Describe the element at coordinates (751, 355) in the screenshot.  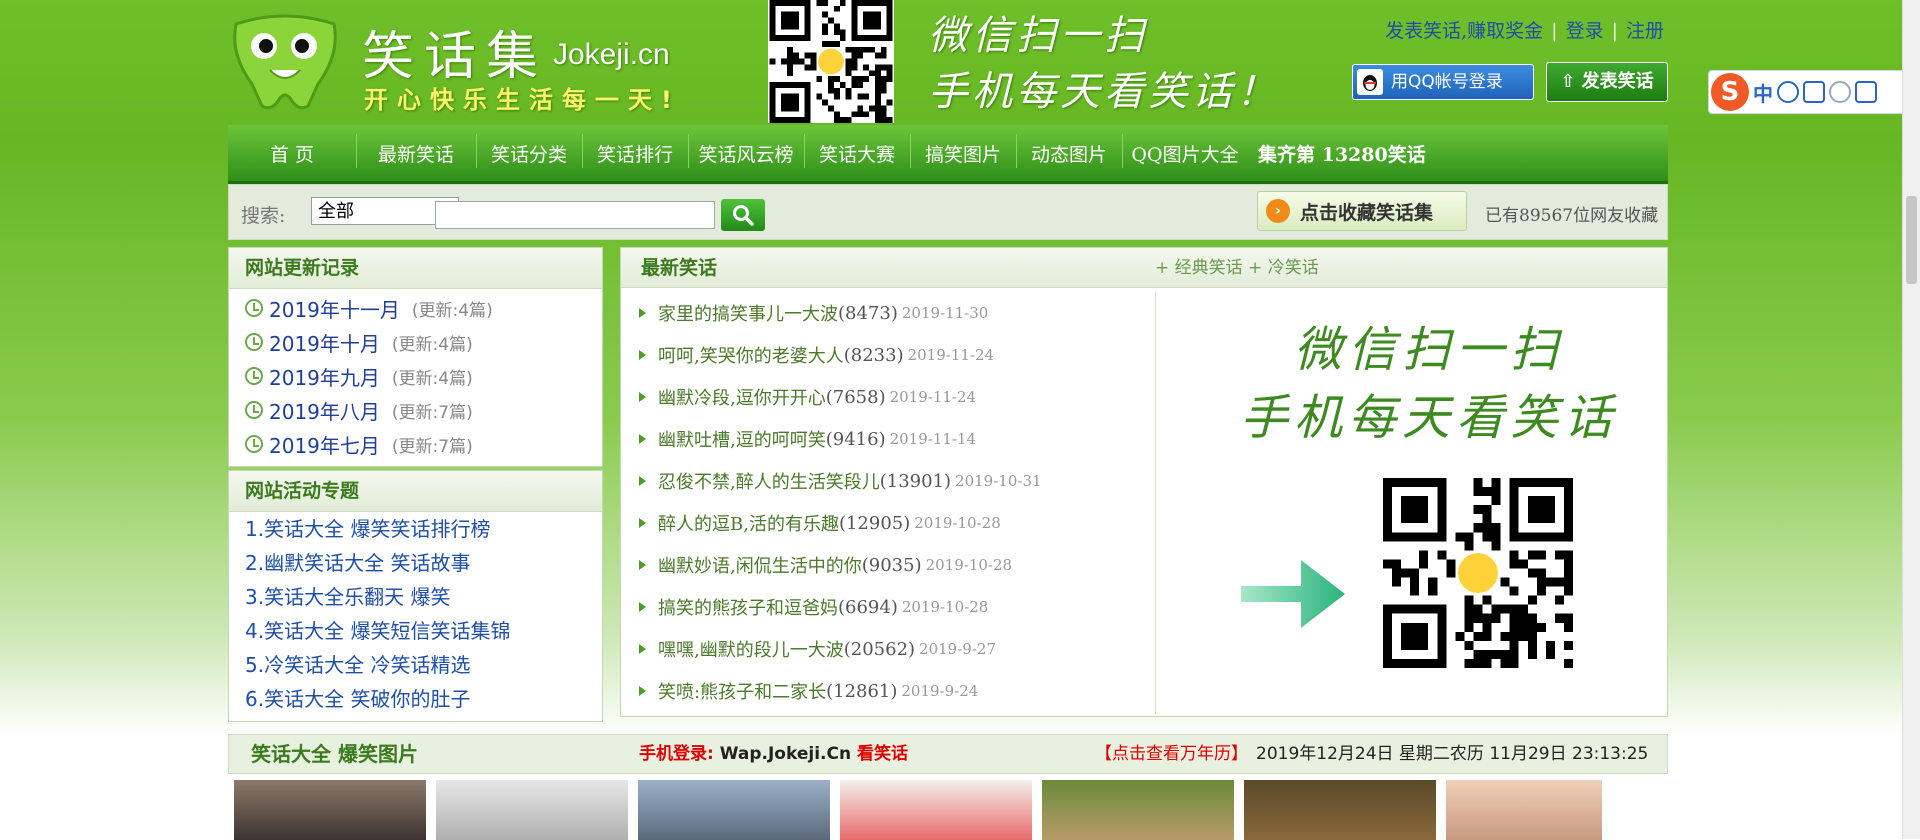
I see `joke-title-link: 呵呵,笑哭你的老婆大人` at that location.